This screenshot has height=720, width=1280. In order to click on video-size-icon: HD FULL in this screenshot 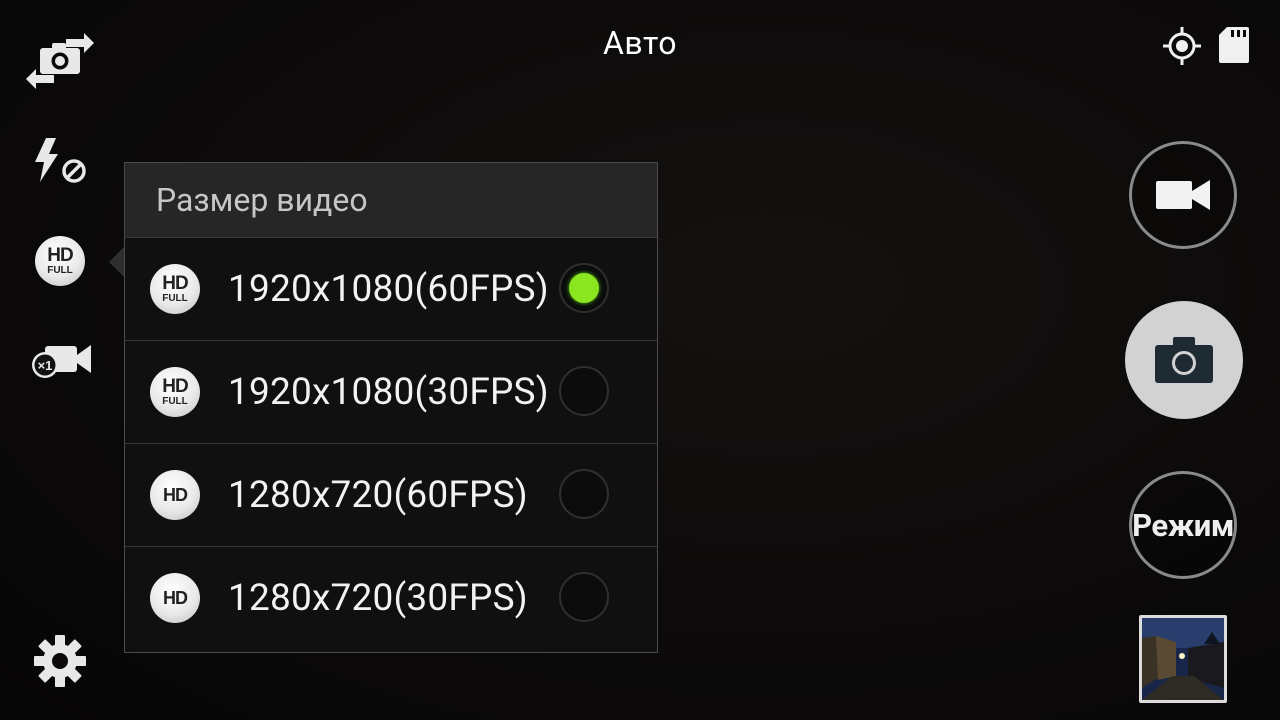, I will do `click(60, 261)`.